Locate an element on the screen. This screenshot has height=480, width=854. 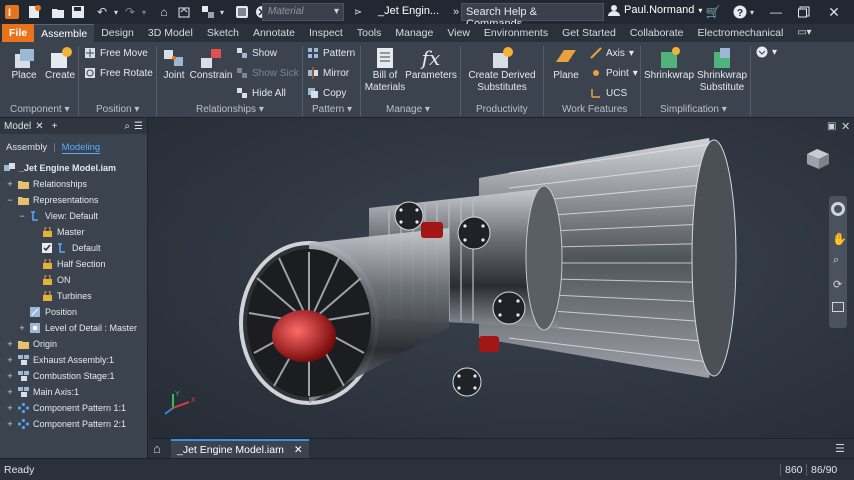
open-folder-icon is located at coordinates (58, 12).